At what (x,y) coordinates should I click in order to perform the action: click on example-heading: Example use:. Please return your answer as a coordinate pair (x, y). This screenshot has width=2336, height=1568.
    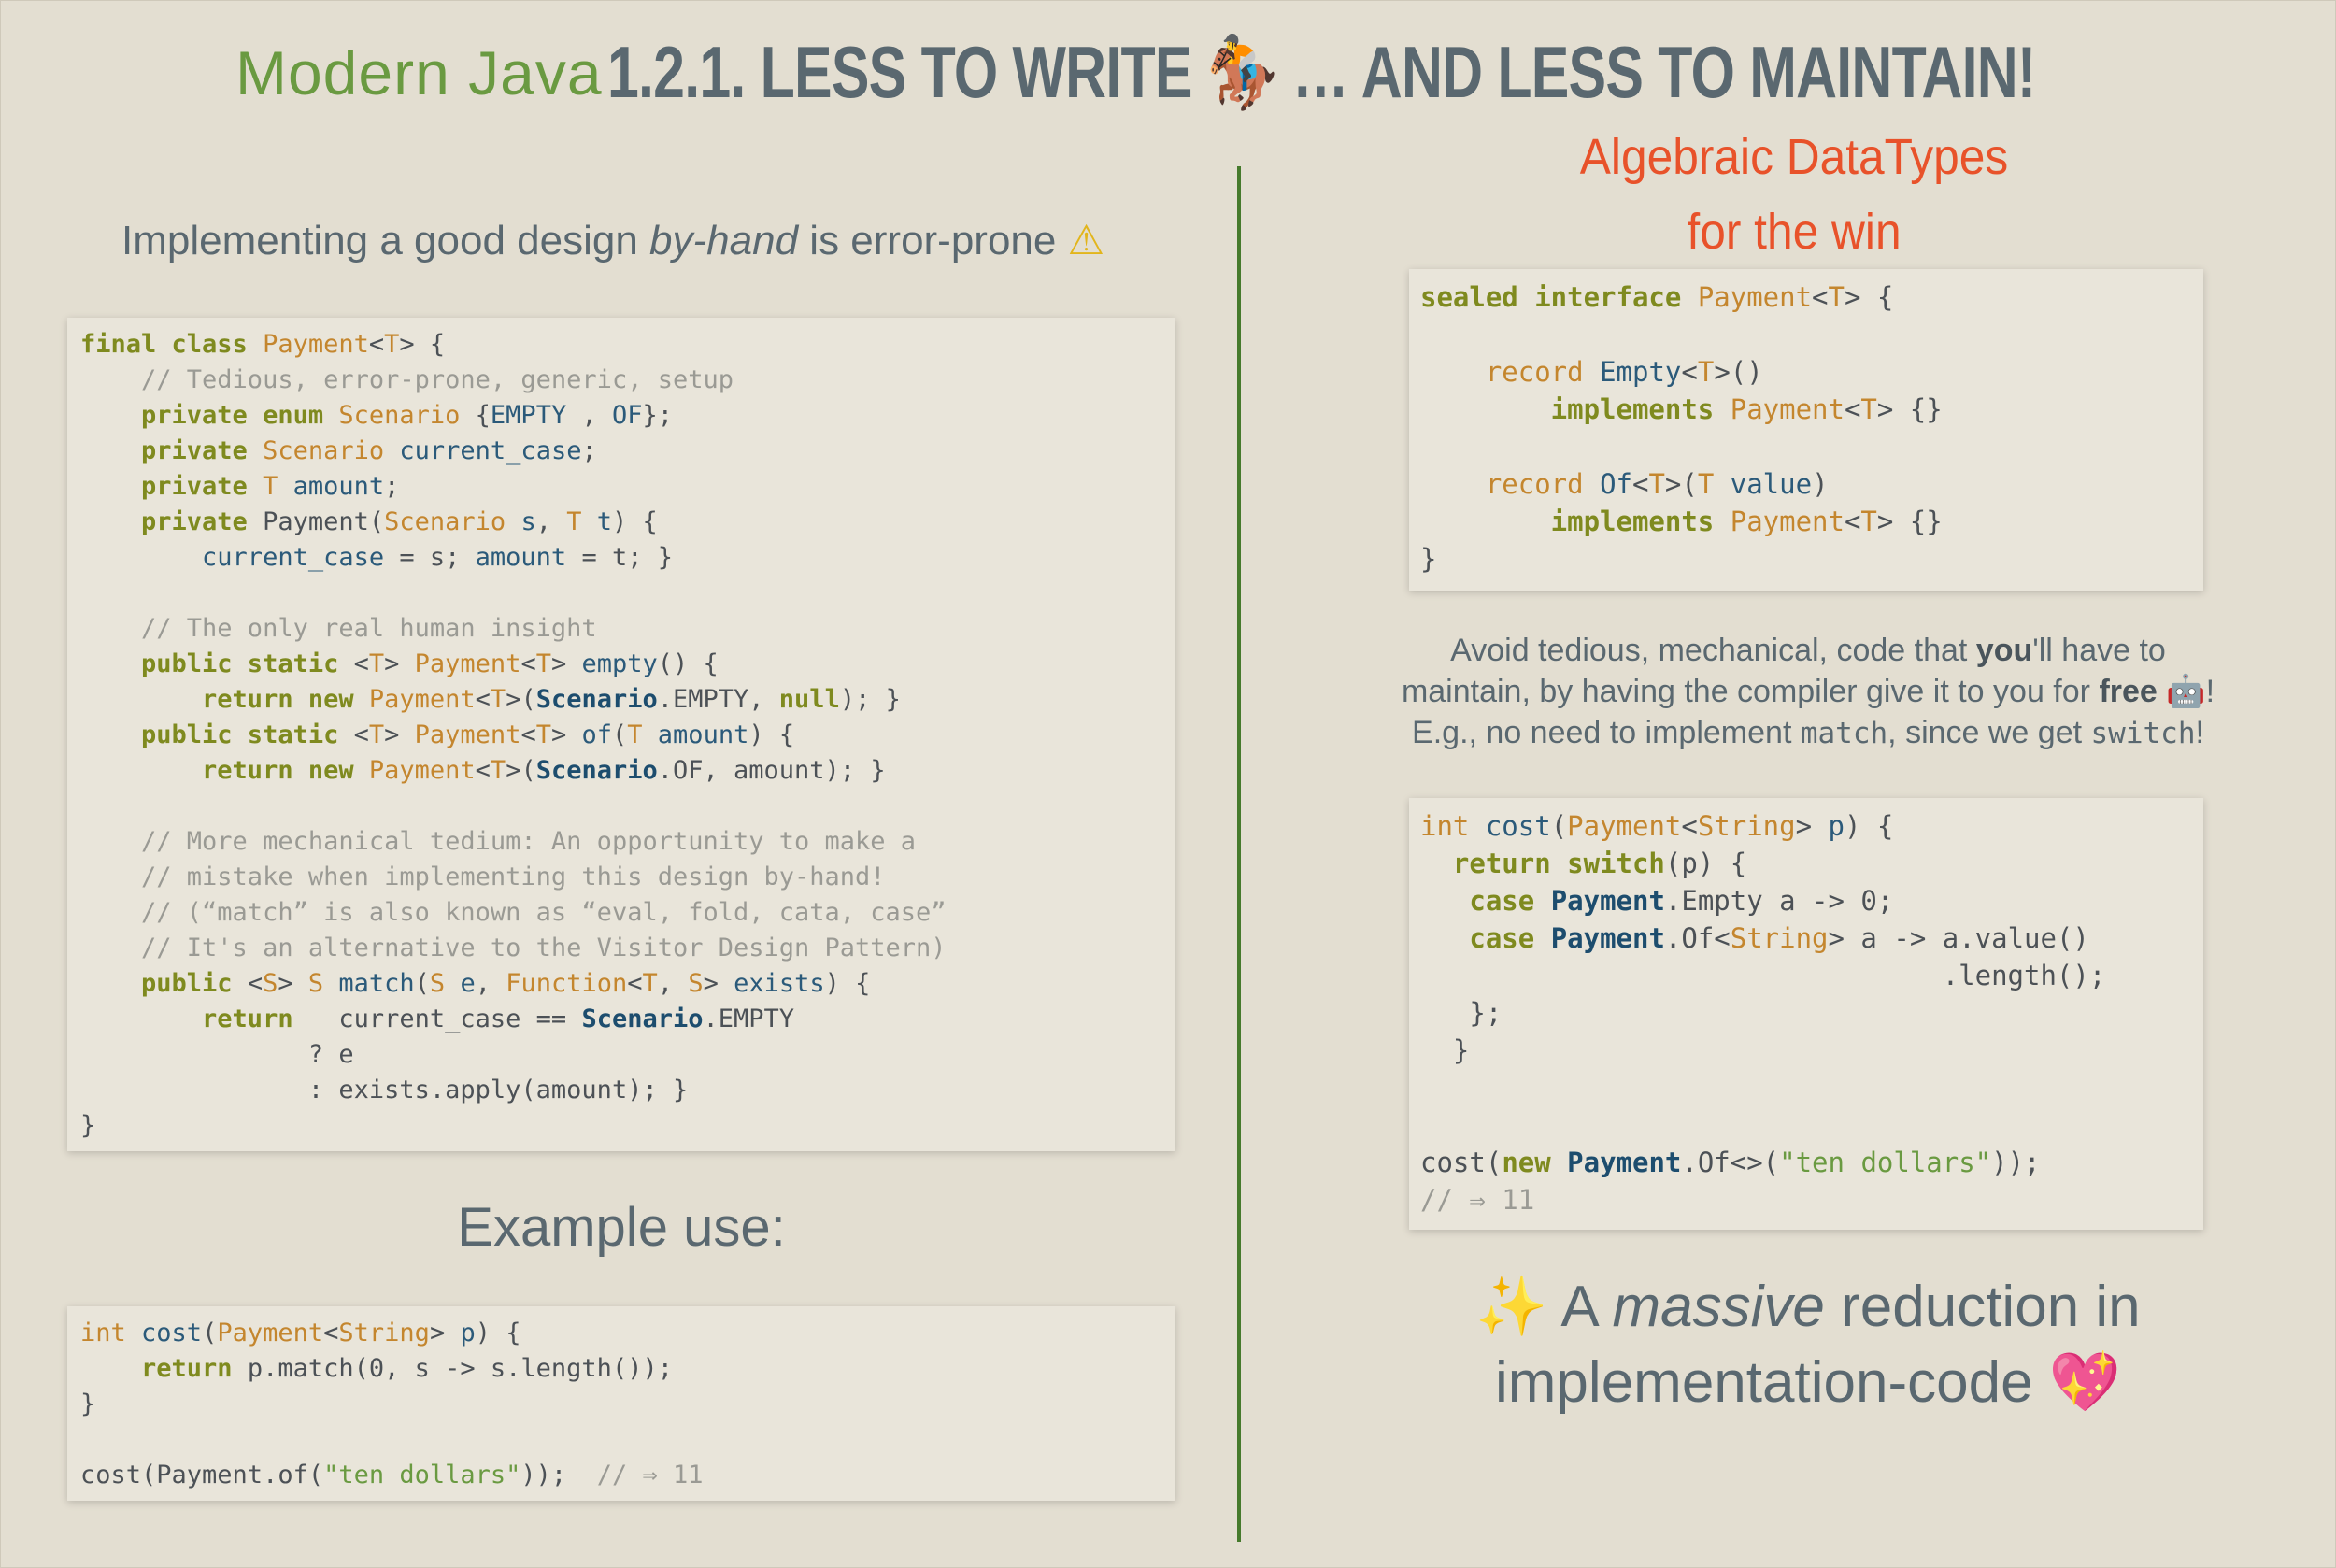
    Looking at the image, I should click on (621, 1227).